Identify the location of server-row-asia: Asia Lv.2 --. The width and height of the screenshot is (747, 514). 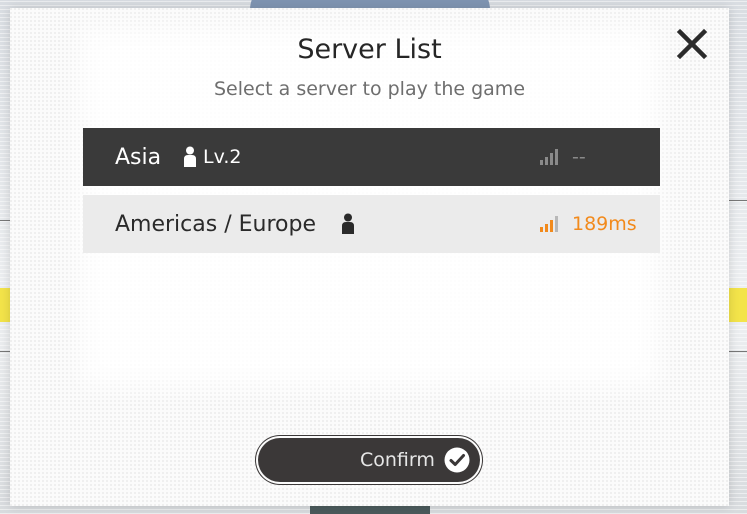
(371, 157).